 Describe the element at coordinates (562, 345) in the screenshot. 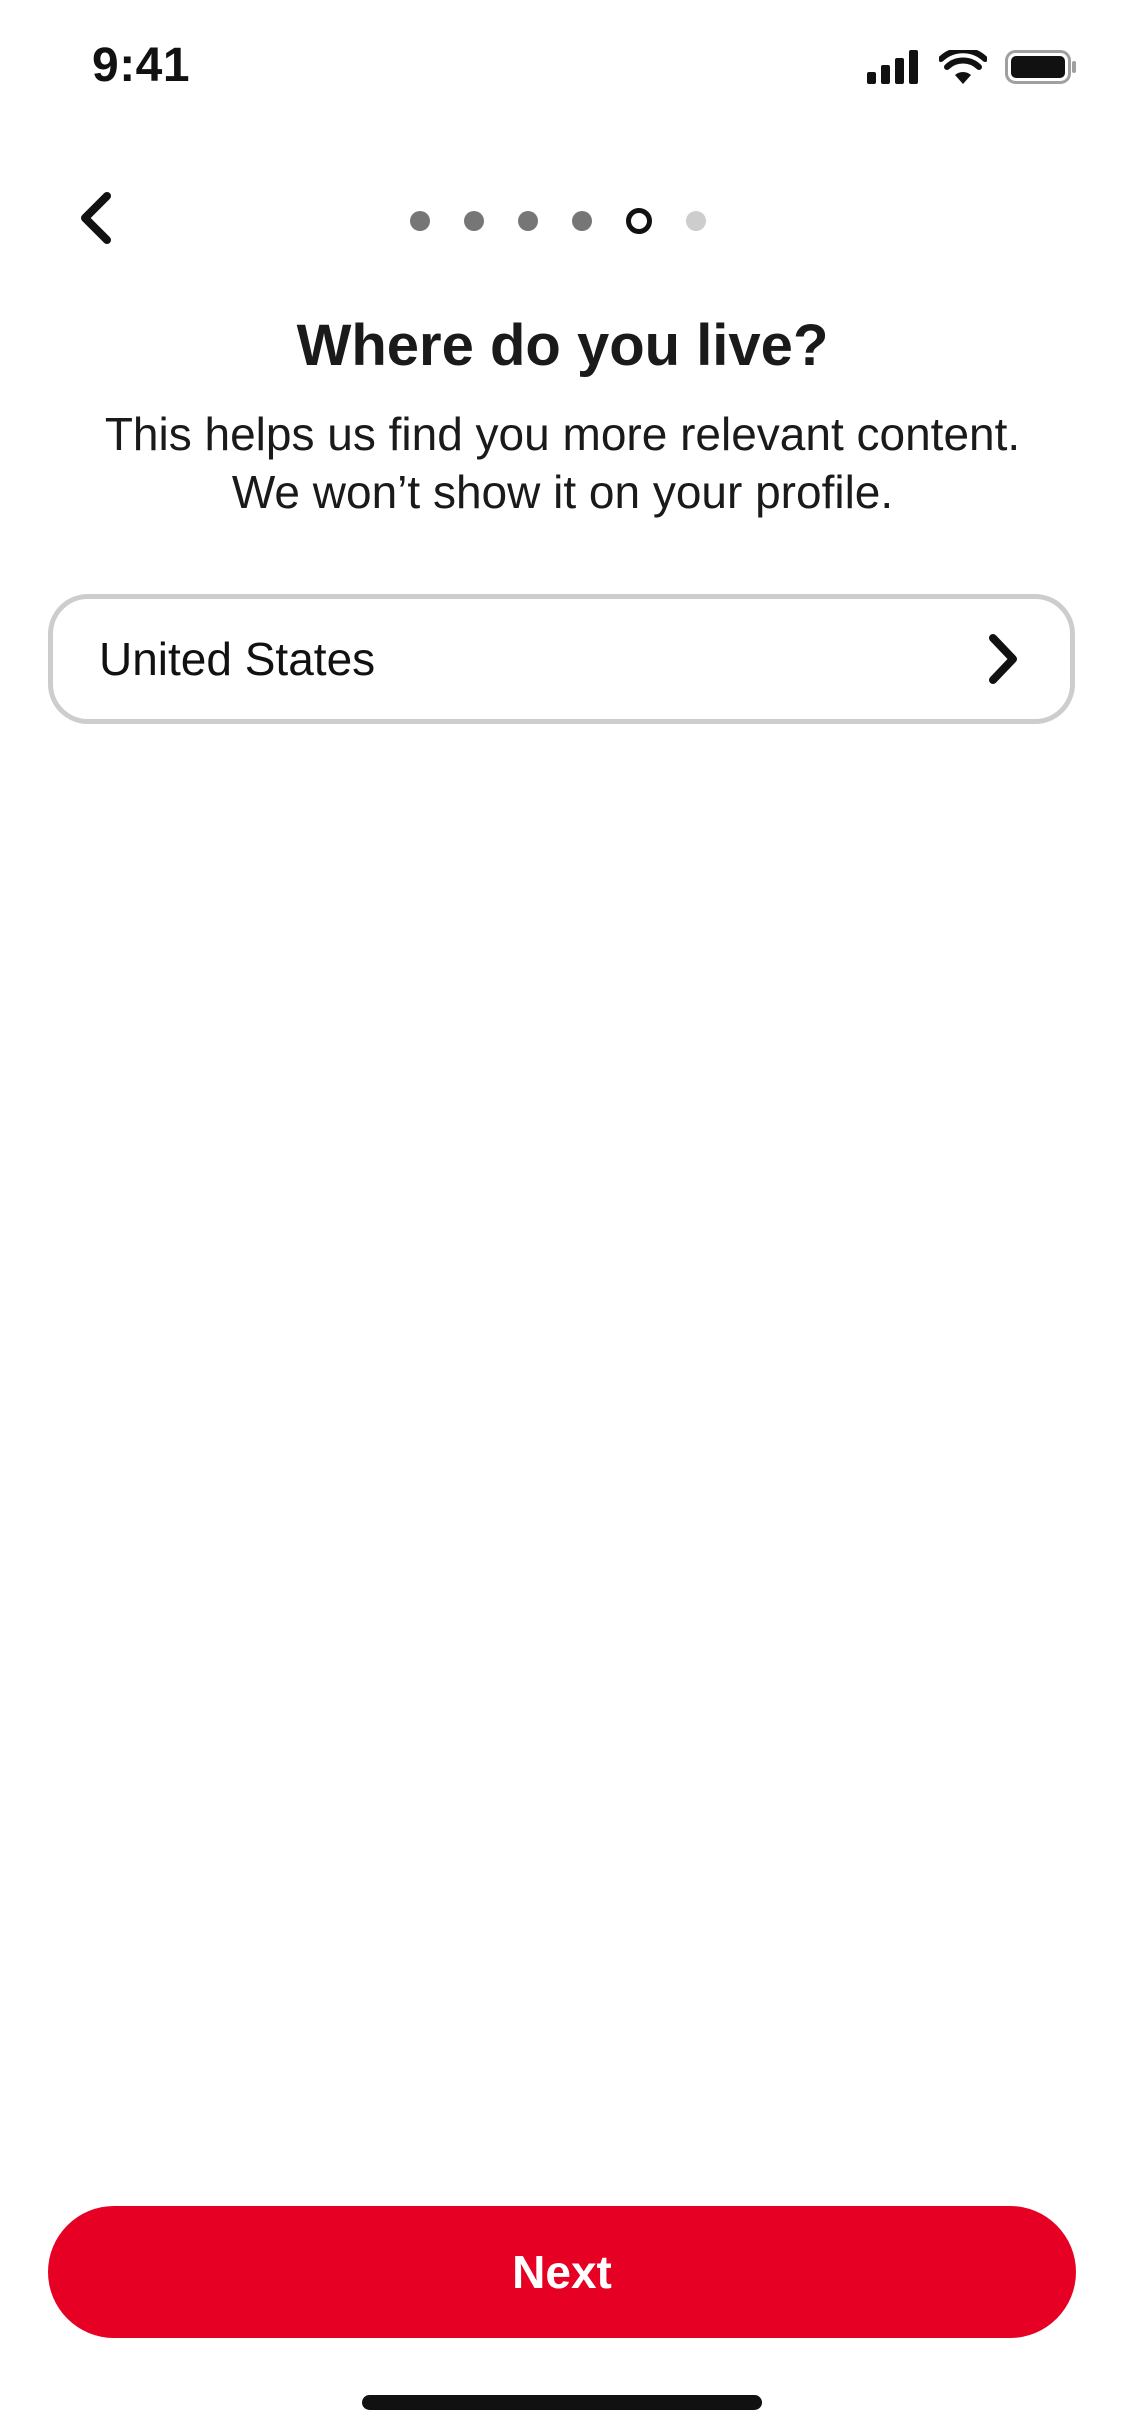

I see `page-title: Where do you live?` at that location.